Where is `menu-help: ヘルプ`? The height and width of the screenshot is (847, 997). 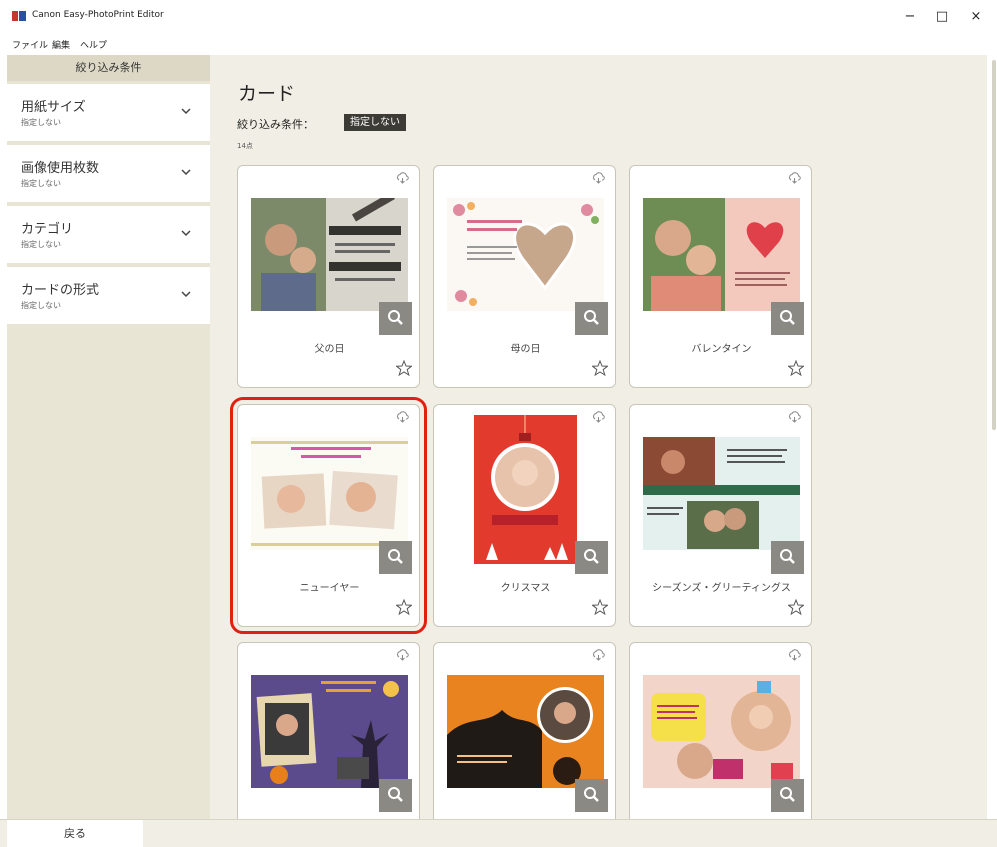 menu-help: ヘルプ is located at coordinates (93, 44).